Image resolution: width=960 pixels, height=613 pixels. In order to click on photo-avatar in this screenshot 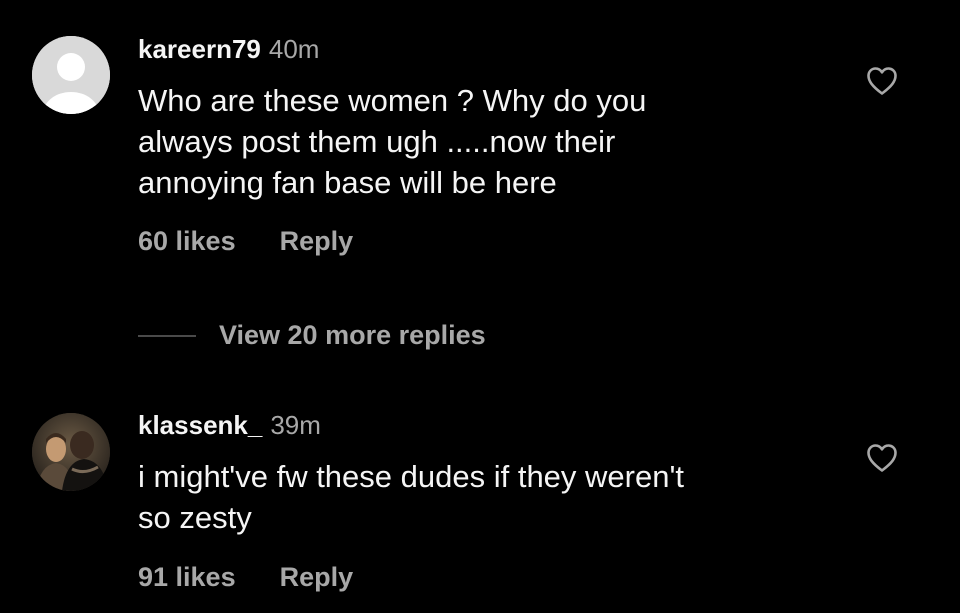, I will do `click(71, 452)`.